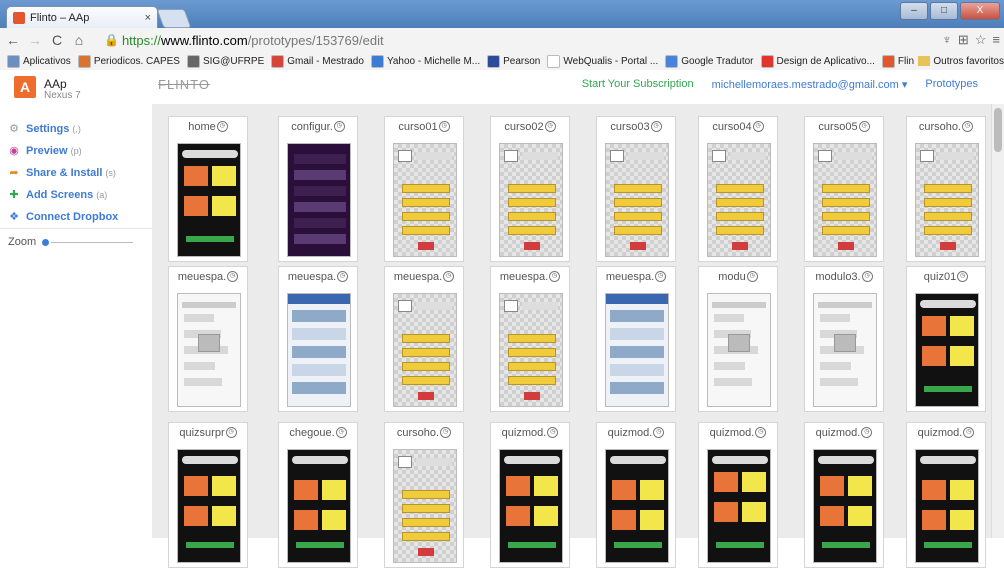 Image resolution: width=1004 pixels, height=568 pixels. Describe the element at coordinates (636, 127) in the screenshot. I see `screen-label: curso03 ◷` at that location.